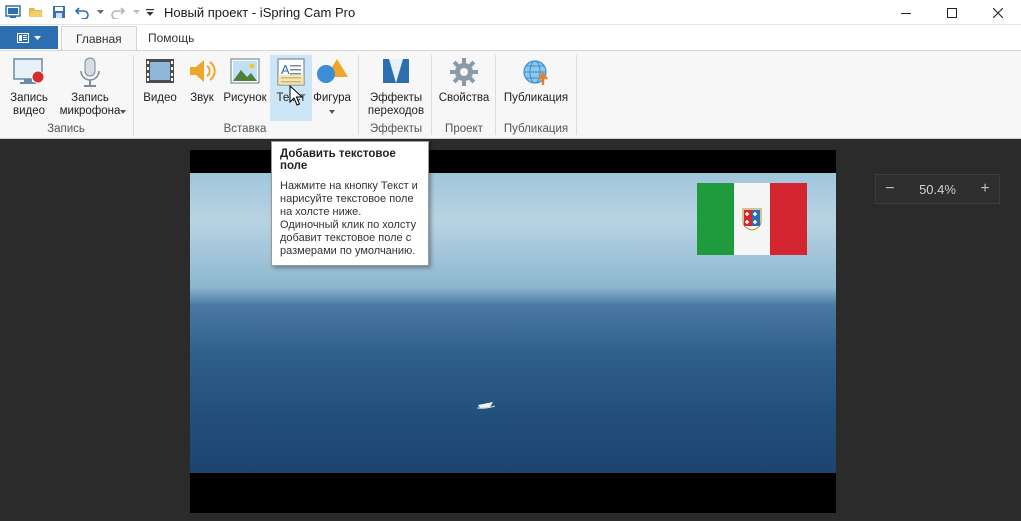 Image resolution: width=1021 pixels, height=521 pixels. Describe the element at coordinates (36, 12) in the screenshot. I see `open-folder-icon` at that location.